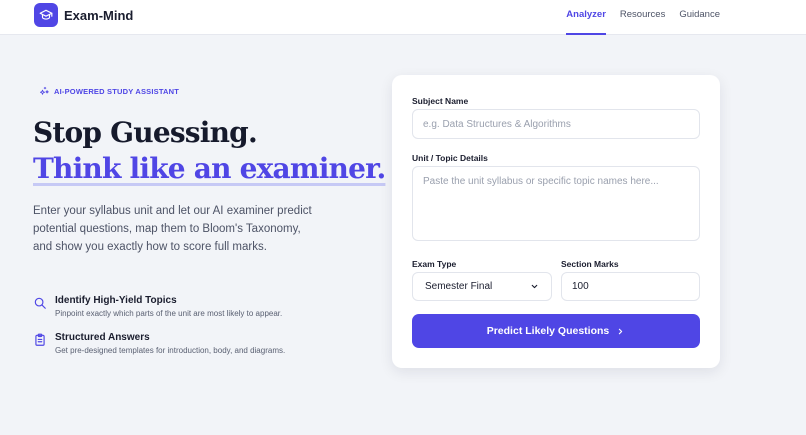 The width and height of the screenshot is (806, 435). I want to click on subject-input, so click(556, 124).